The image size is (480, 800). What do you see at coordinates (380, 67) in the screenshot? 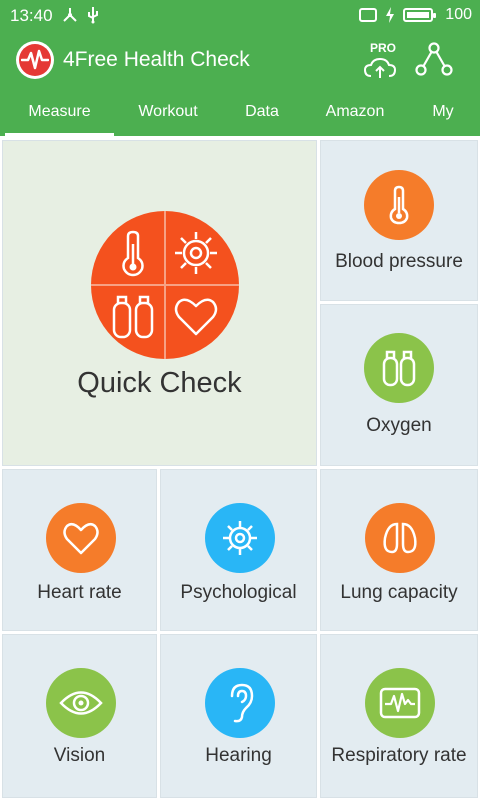
I see `cloud-upload-icon` at bounding box center [380, 67].